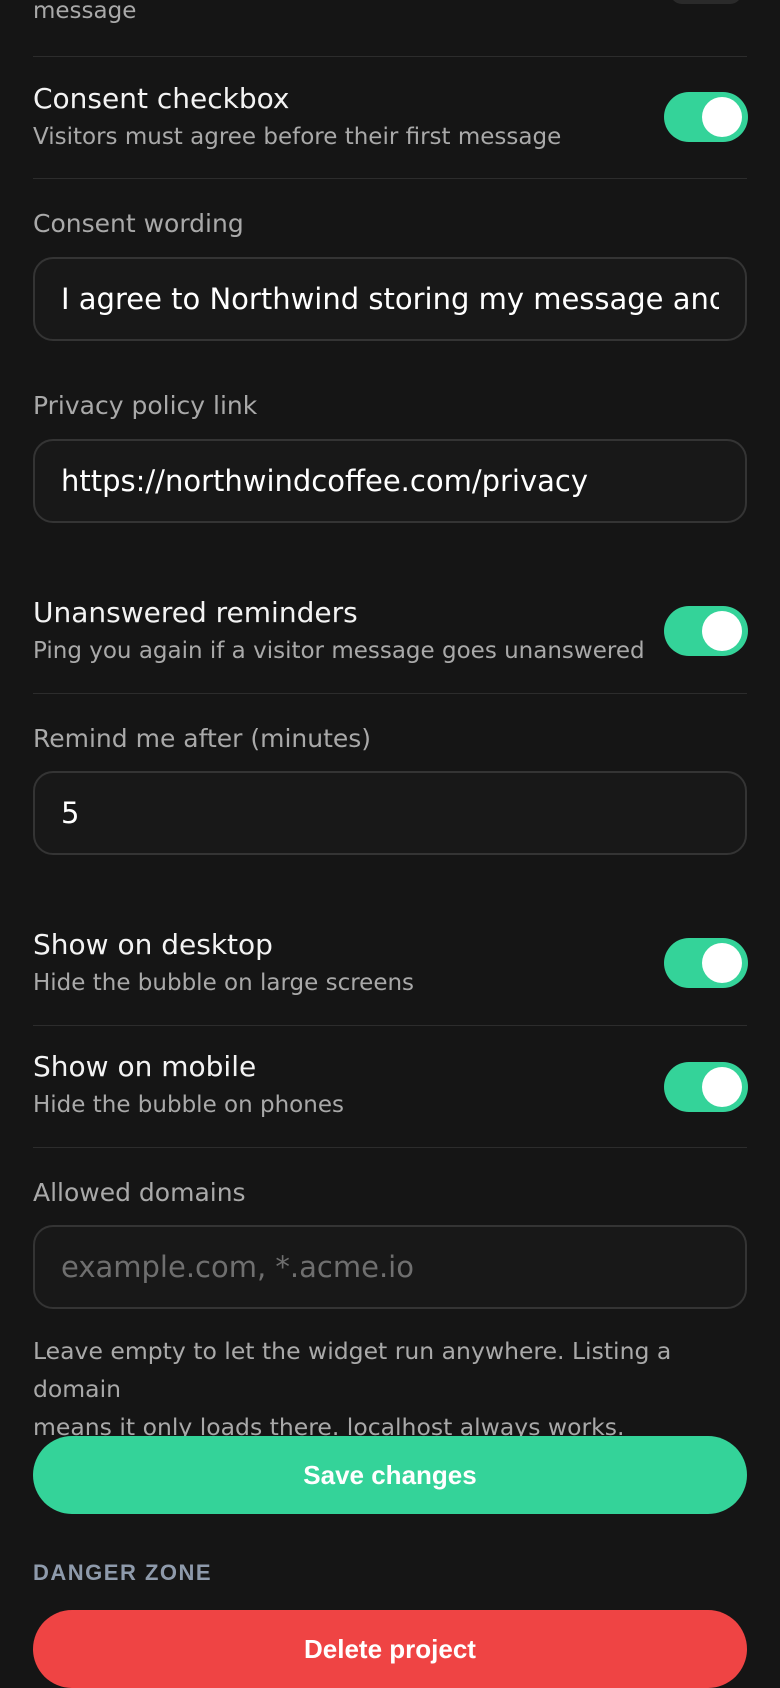  I want to click on unanswered-reminders-title: Unanswered reminders, so click(195, 612).